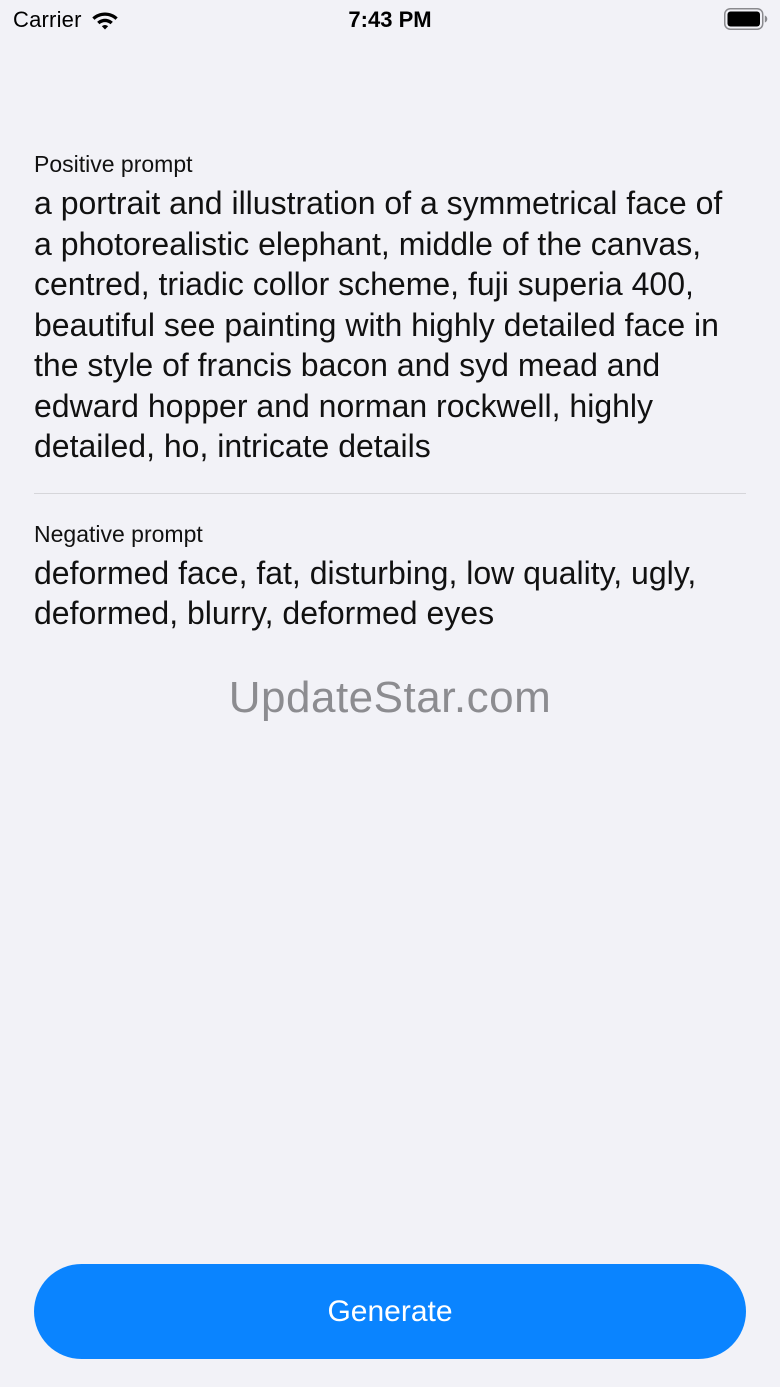  Describe the element at coordinates (118, 533) in the screenshot. I see `negative-prompt-label: Negative prompt` at that location.